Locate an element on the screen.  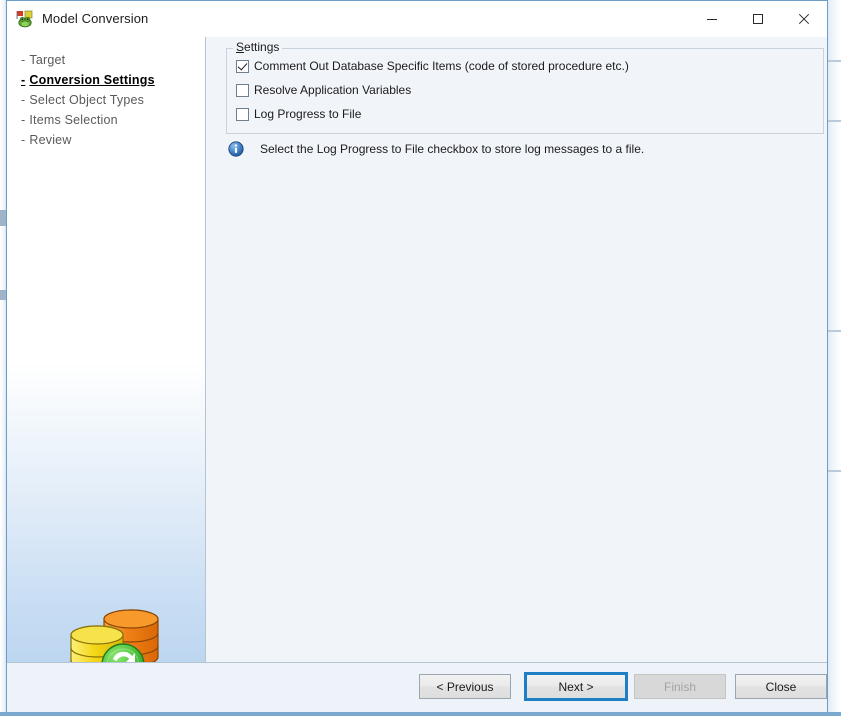
sidebar-item-label: Conversion Settings is located at coordinates (92, 80).